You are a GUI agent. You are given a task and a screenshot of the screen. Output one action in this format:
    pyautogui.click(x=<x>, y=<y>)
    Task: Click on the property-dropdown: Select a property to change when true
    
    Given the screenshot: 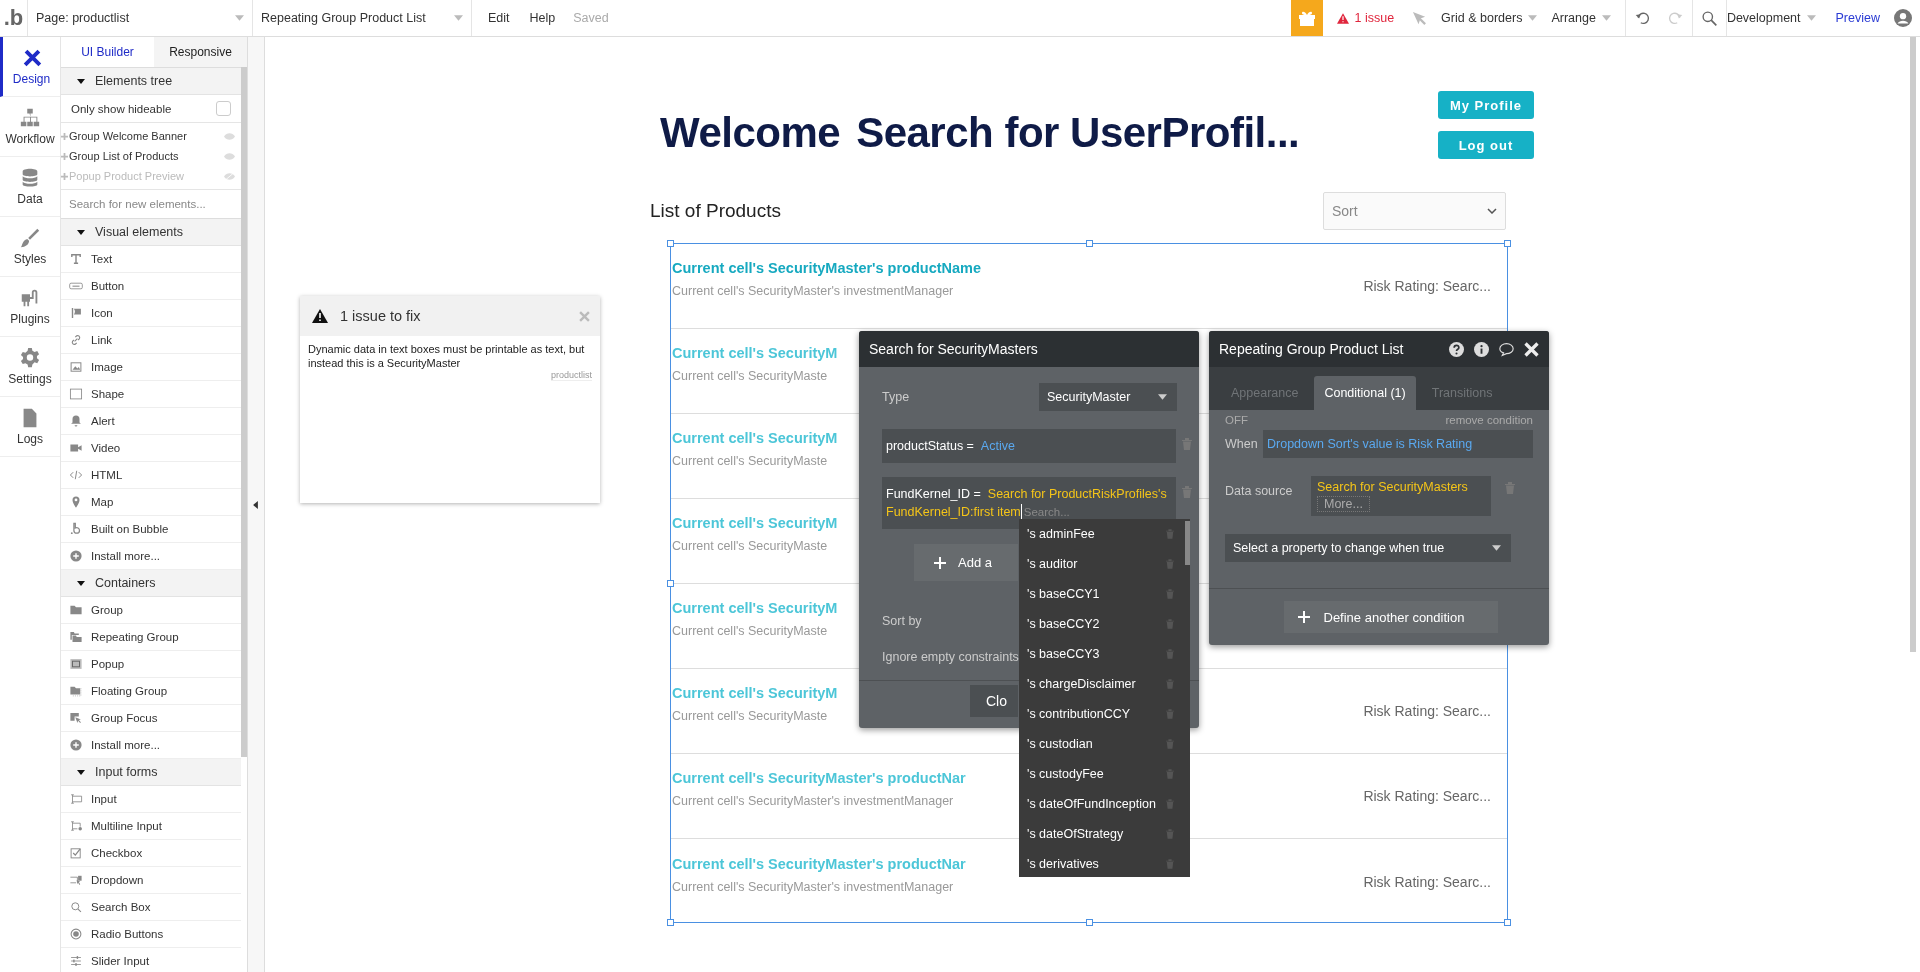 What is the action you would take?
    pyautogui.click(x=1368, y=548)
    